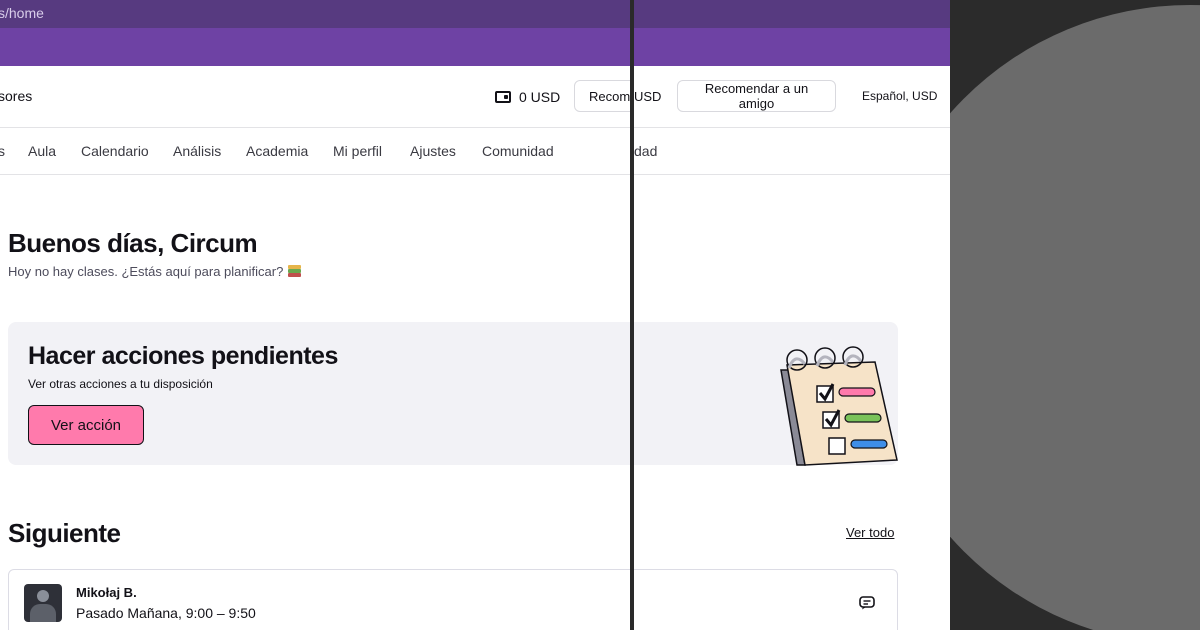 The image size is (1200, 630). I want to click on header-left-label: sores, so click(16, 96).